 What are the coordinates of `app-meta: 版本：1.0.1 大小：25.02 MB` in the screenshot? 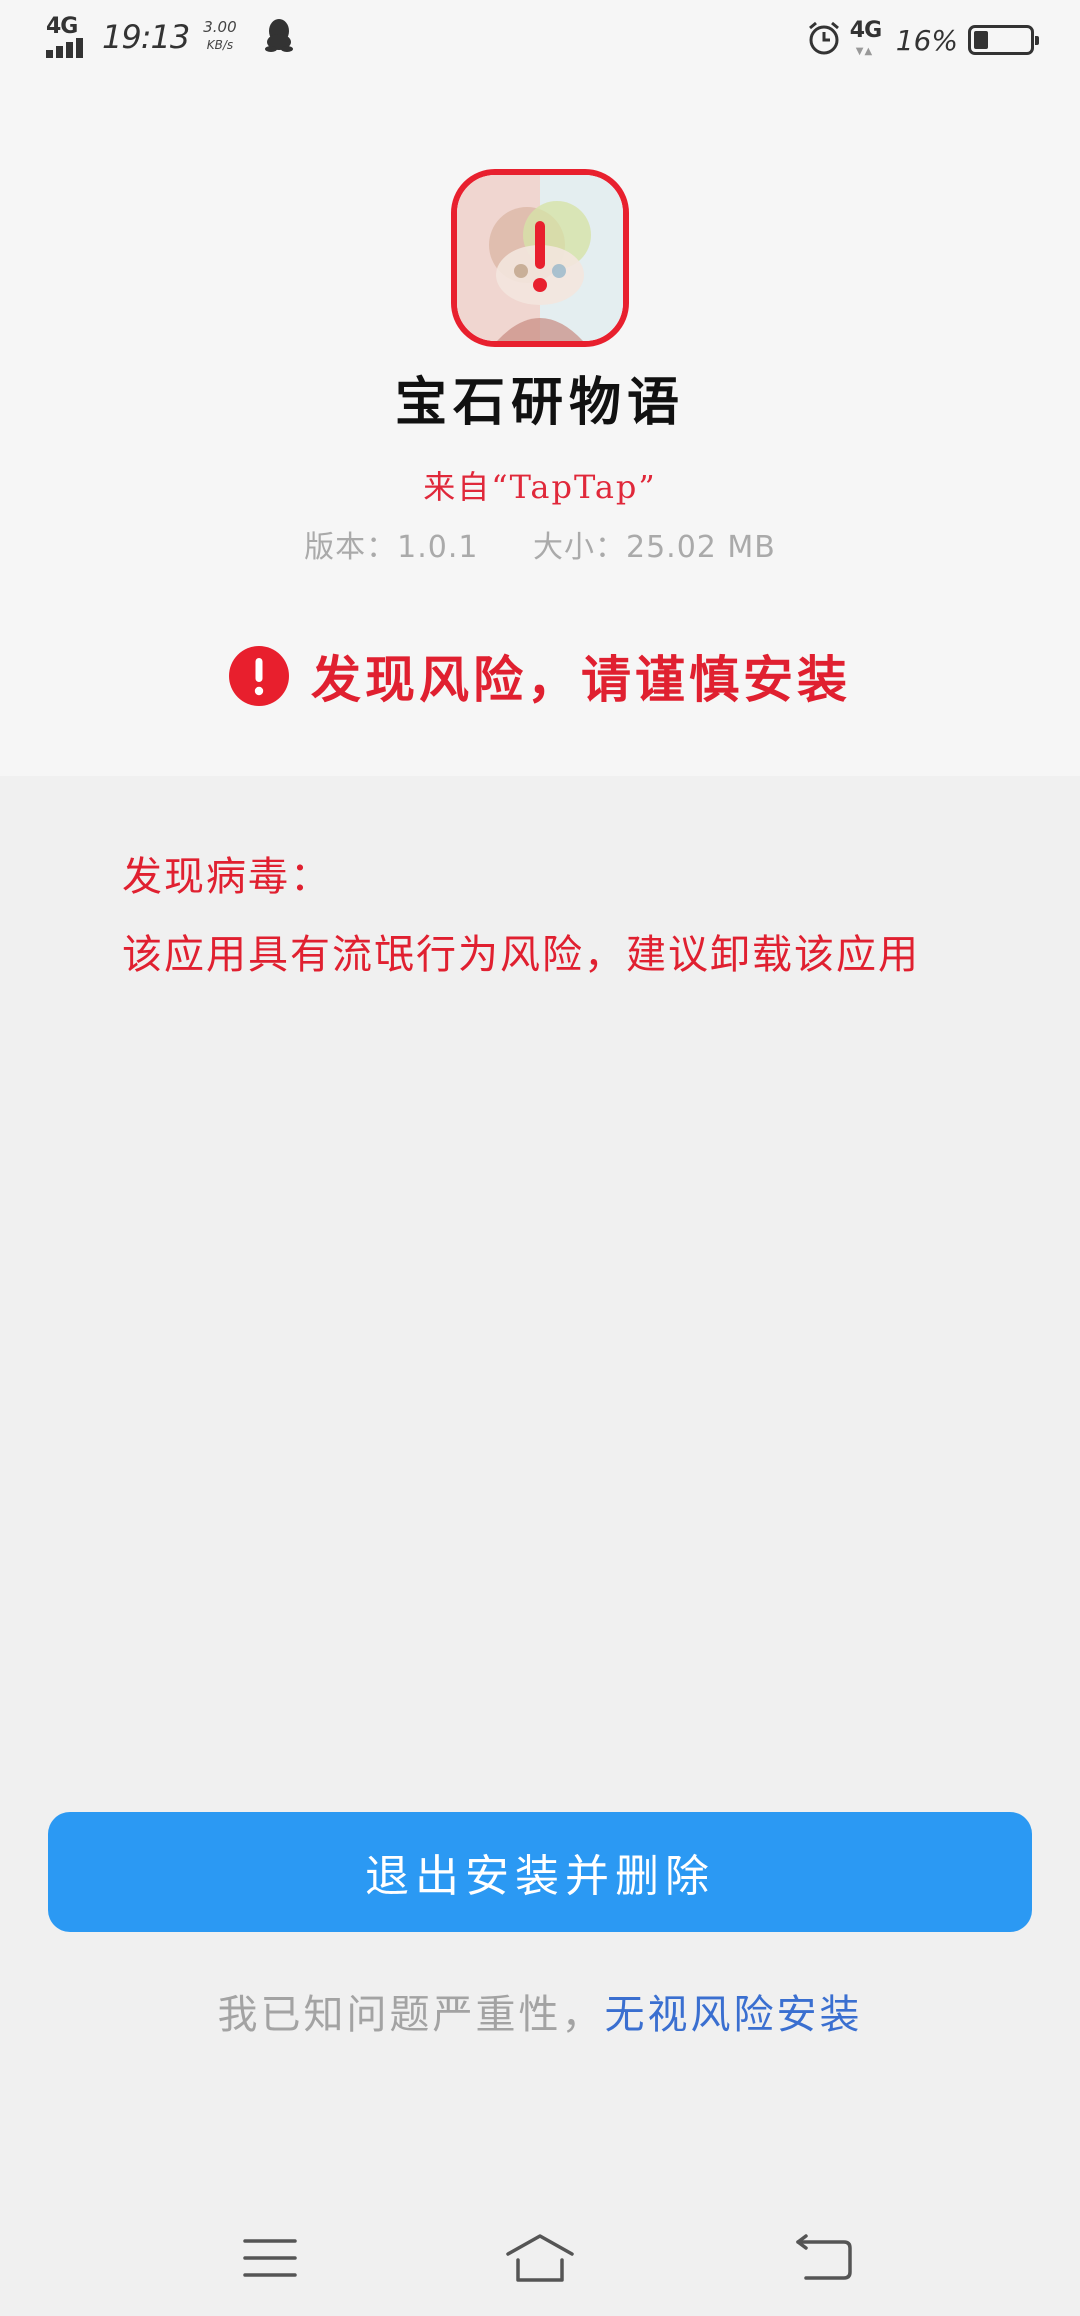 It's located at (540, 544).